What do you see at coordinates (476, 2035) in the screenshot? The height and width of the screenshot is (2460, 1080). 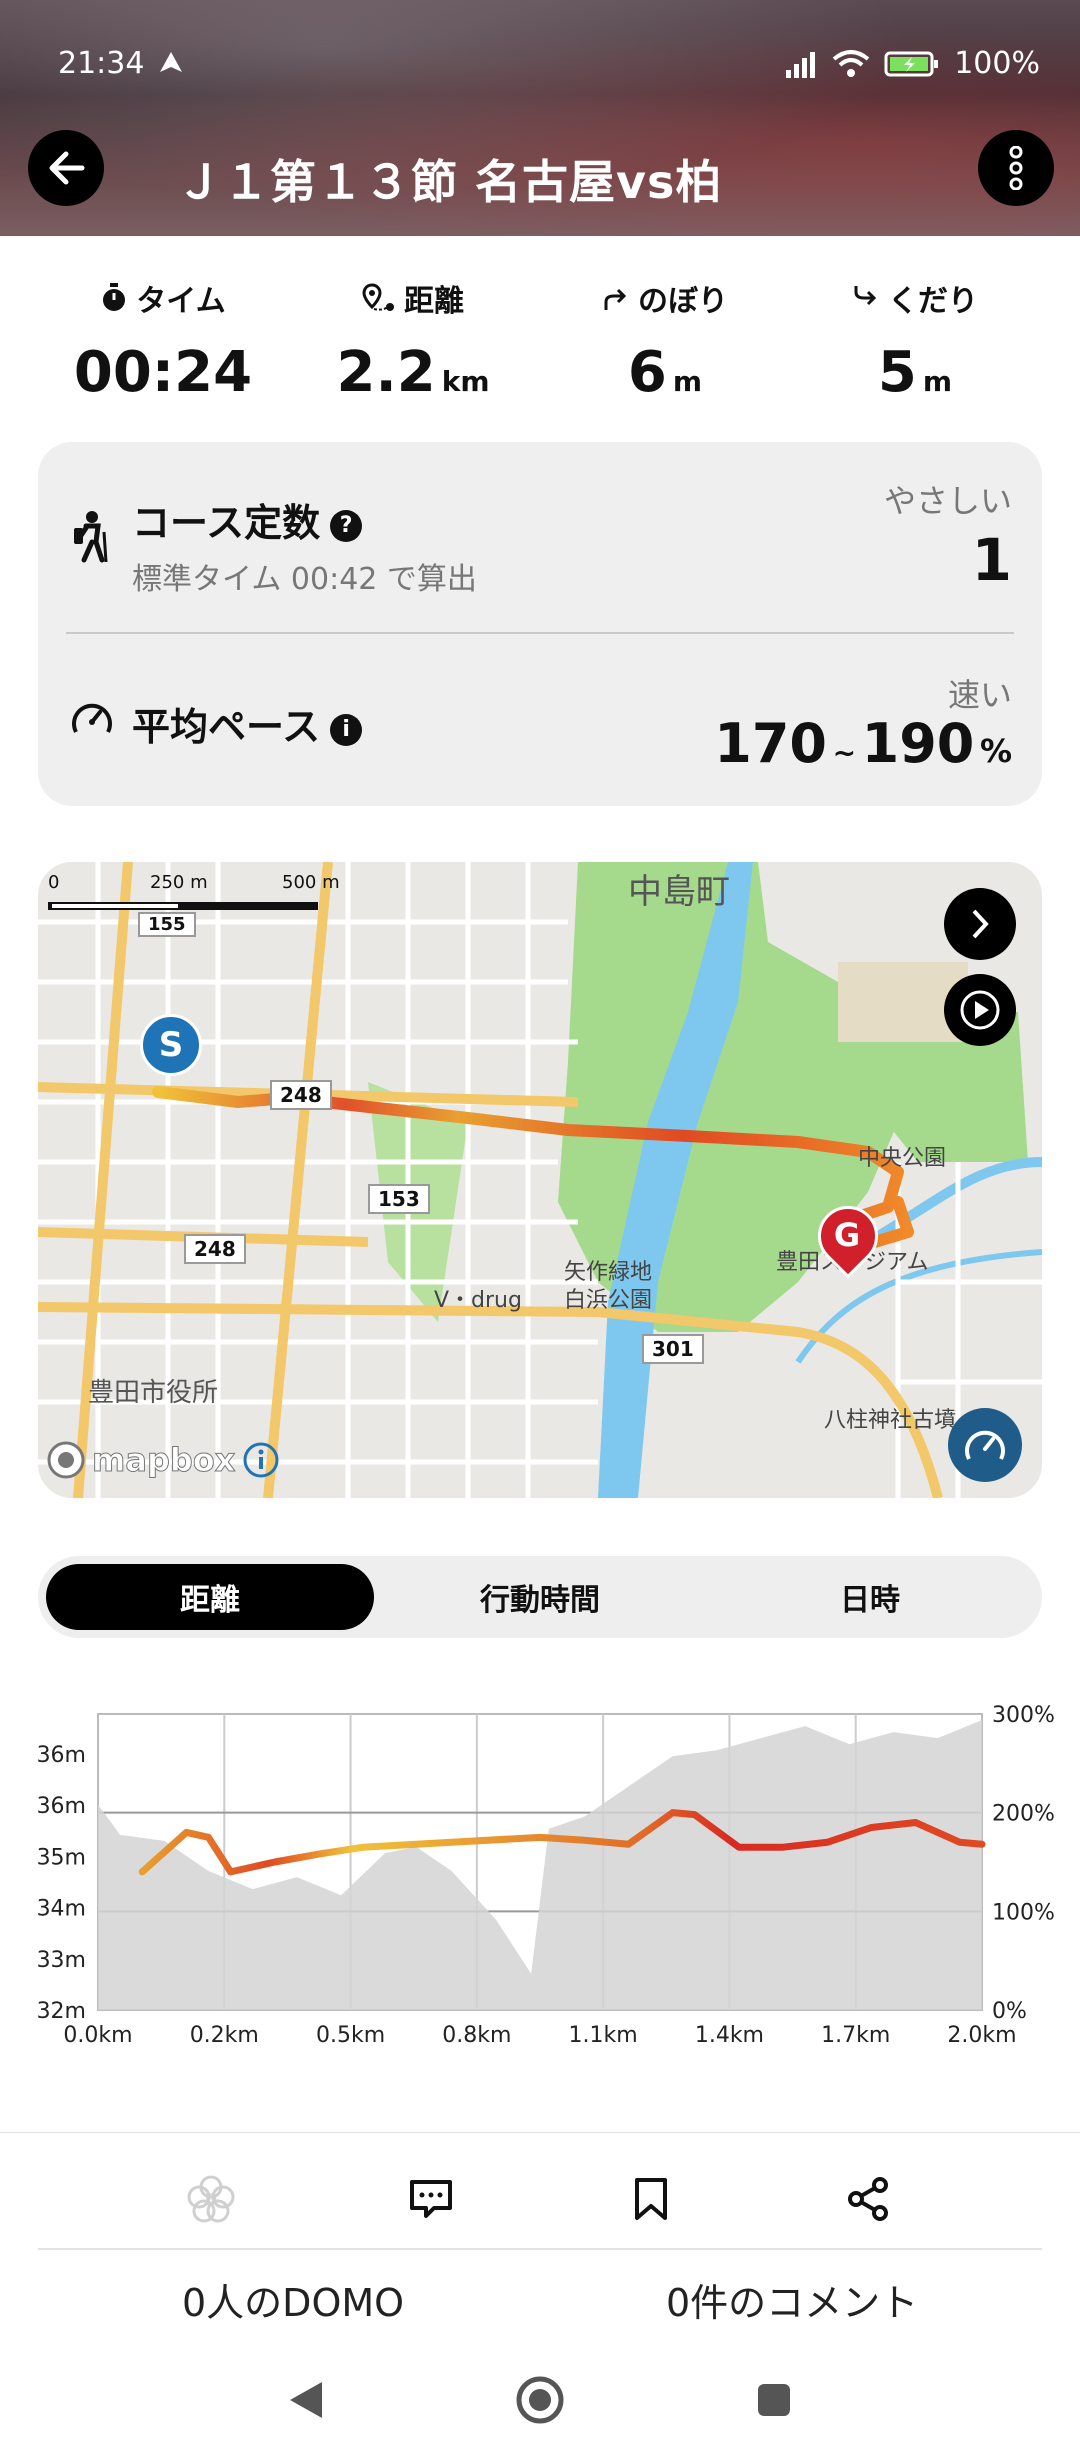 I see `x-tick-label: 0.8km` at bounding box center [476, 2035].